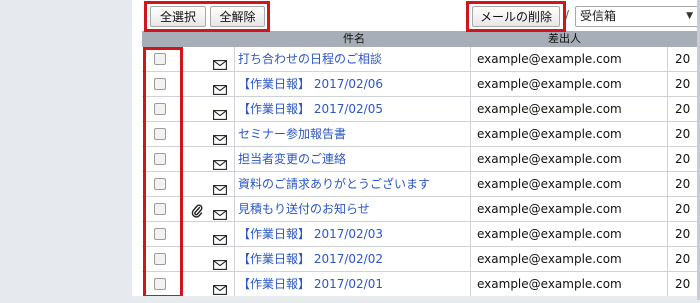 The height and width of the screenshot is (303, 700). I want to click on mail-row: 打ち合わせの日程のご相談 example@example.com 20, so click(421, 59).